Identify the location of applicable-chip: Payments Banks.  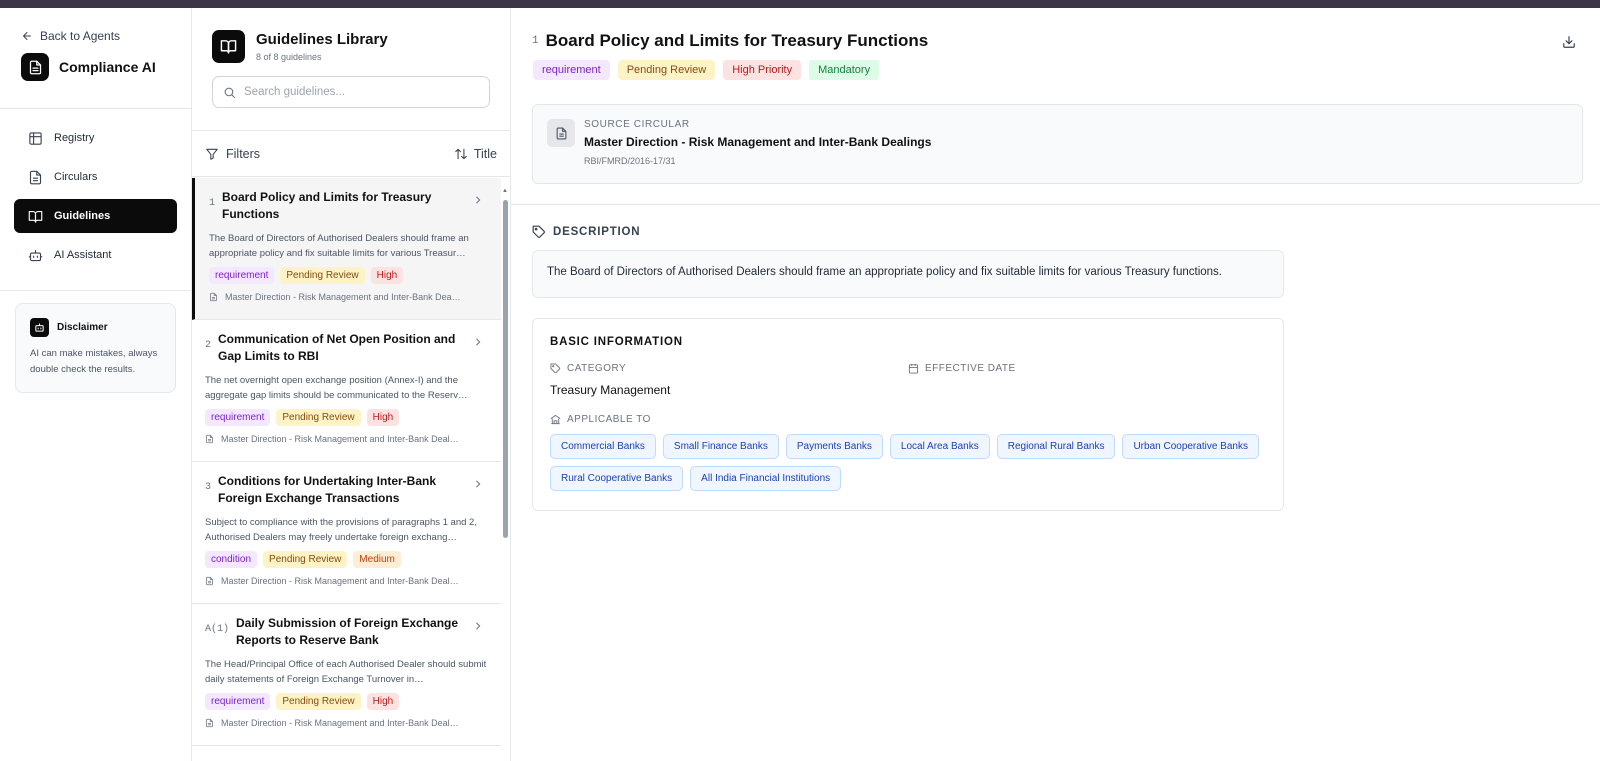
(834, 446).